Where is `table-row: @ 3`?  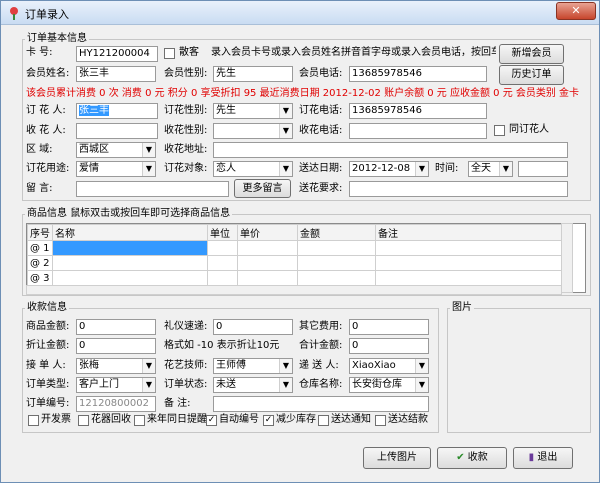
table-row: @ 3 is located at coordinates (299, 278).